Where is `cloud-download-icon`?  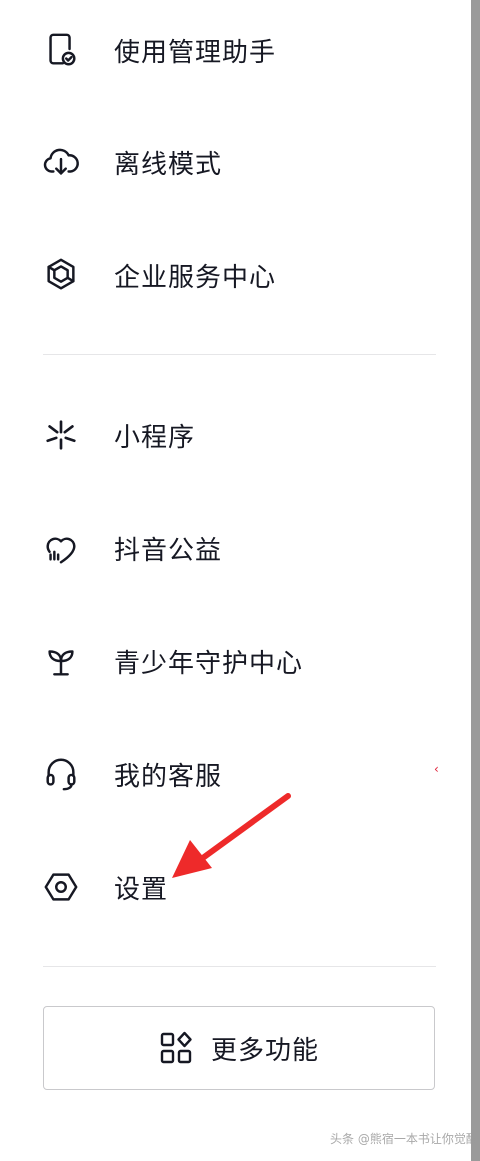
cloud-download-icon is located at coordinates (61, 162).